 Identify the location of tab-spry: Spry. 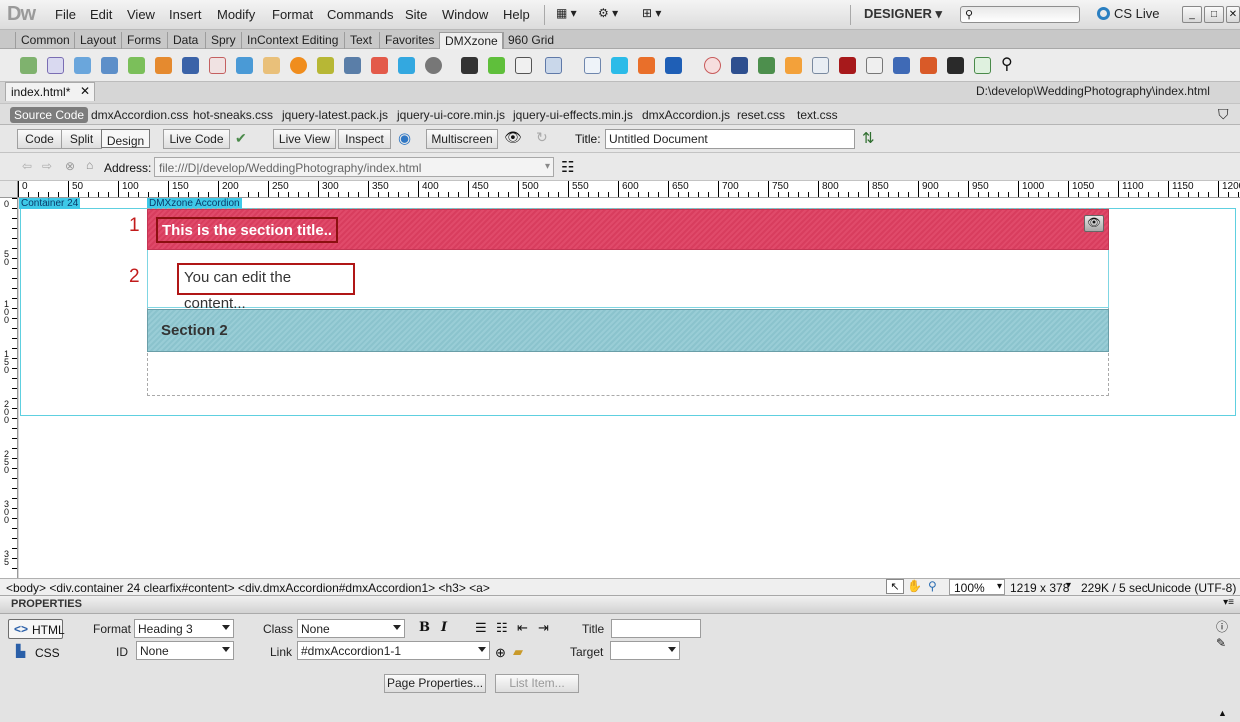
(223, 40).